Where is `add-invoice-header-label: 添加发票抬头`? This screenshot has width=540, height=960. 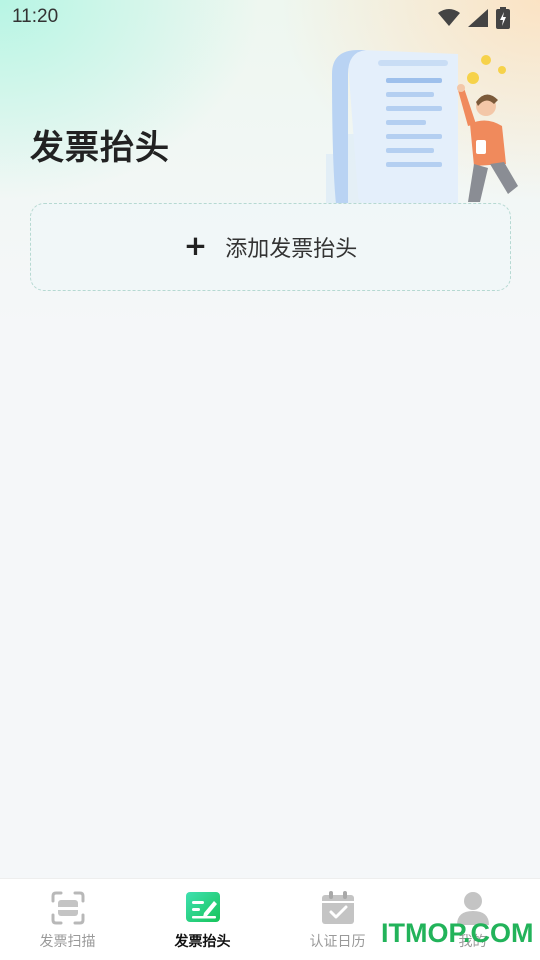
add-invoice-header-label: 添加发票抬头 is located at coordinates (291, 249).